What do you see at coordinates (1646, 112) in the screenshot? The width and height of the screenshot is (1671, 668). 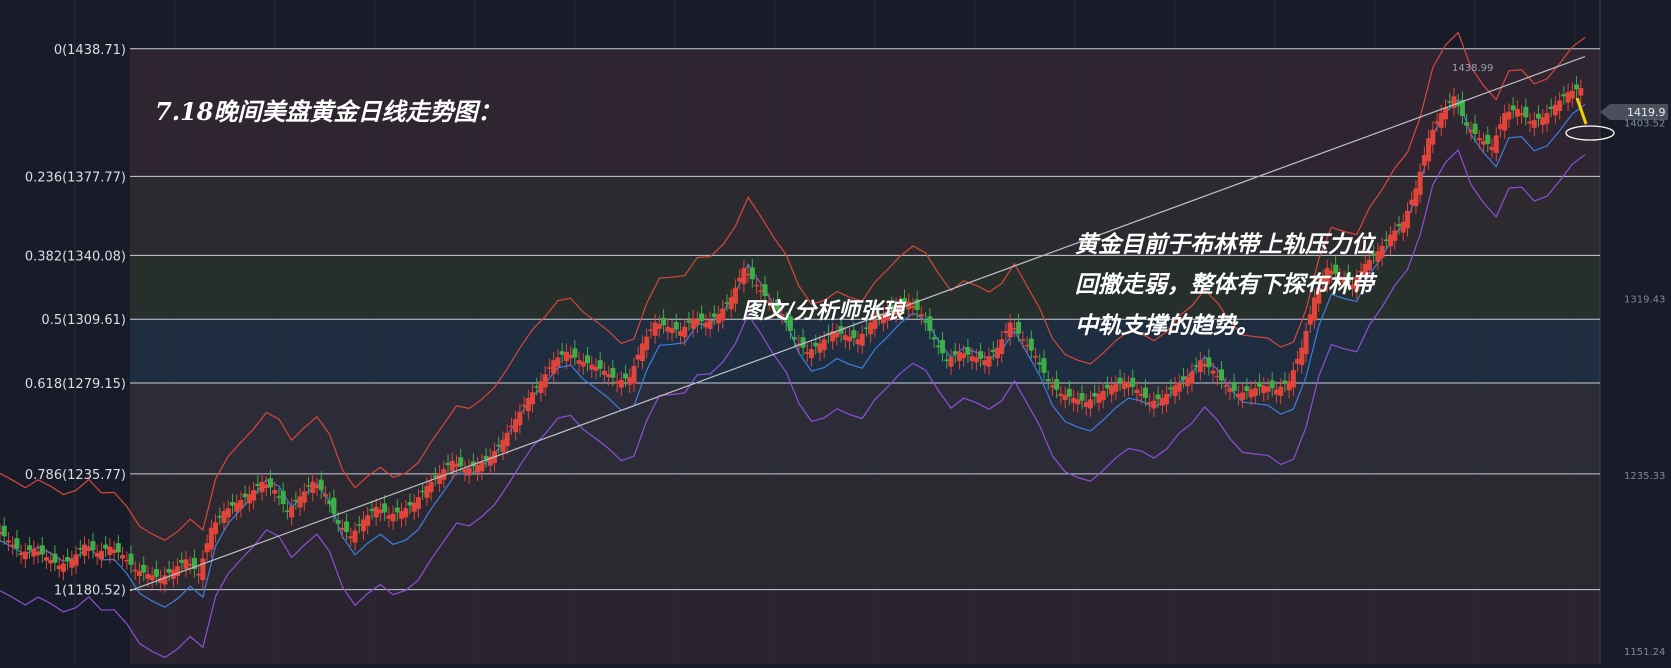 I see `current-price-label: 1419.9` at bounding box center [1646, 112].